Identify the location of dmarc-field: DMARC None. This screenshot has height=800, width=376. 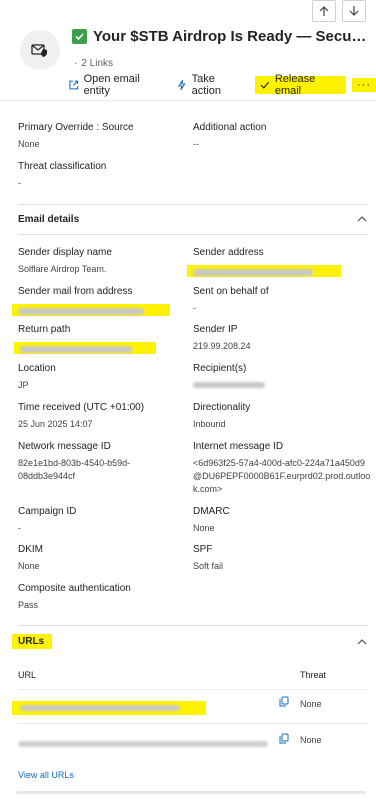
(211, 520).